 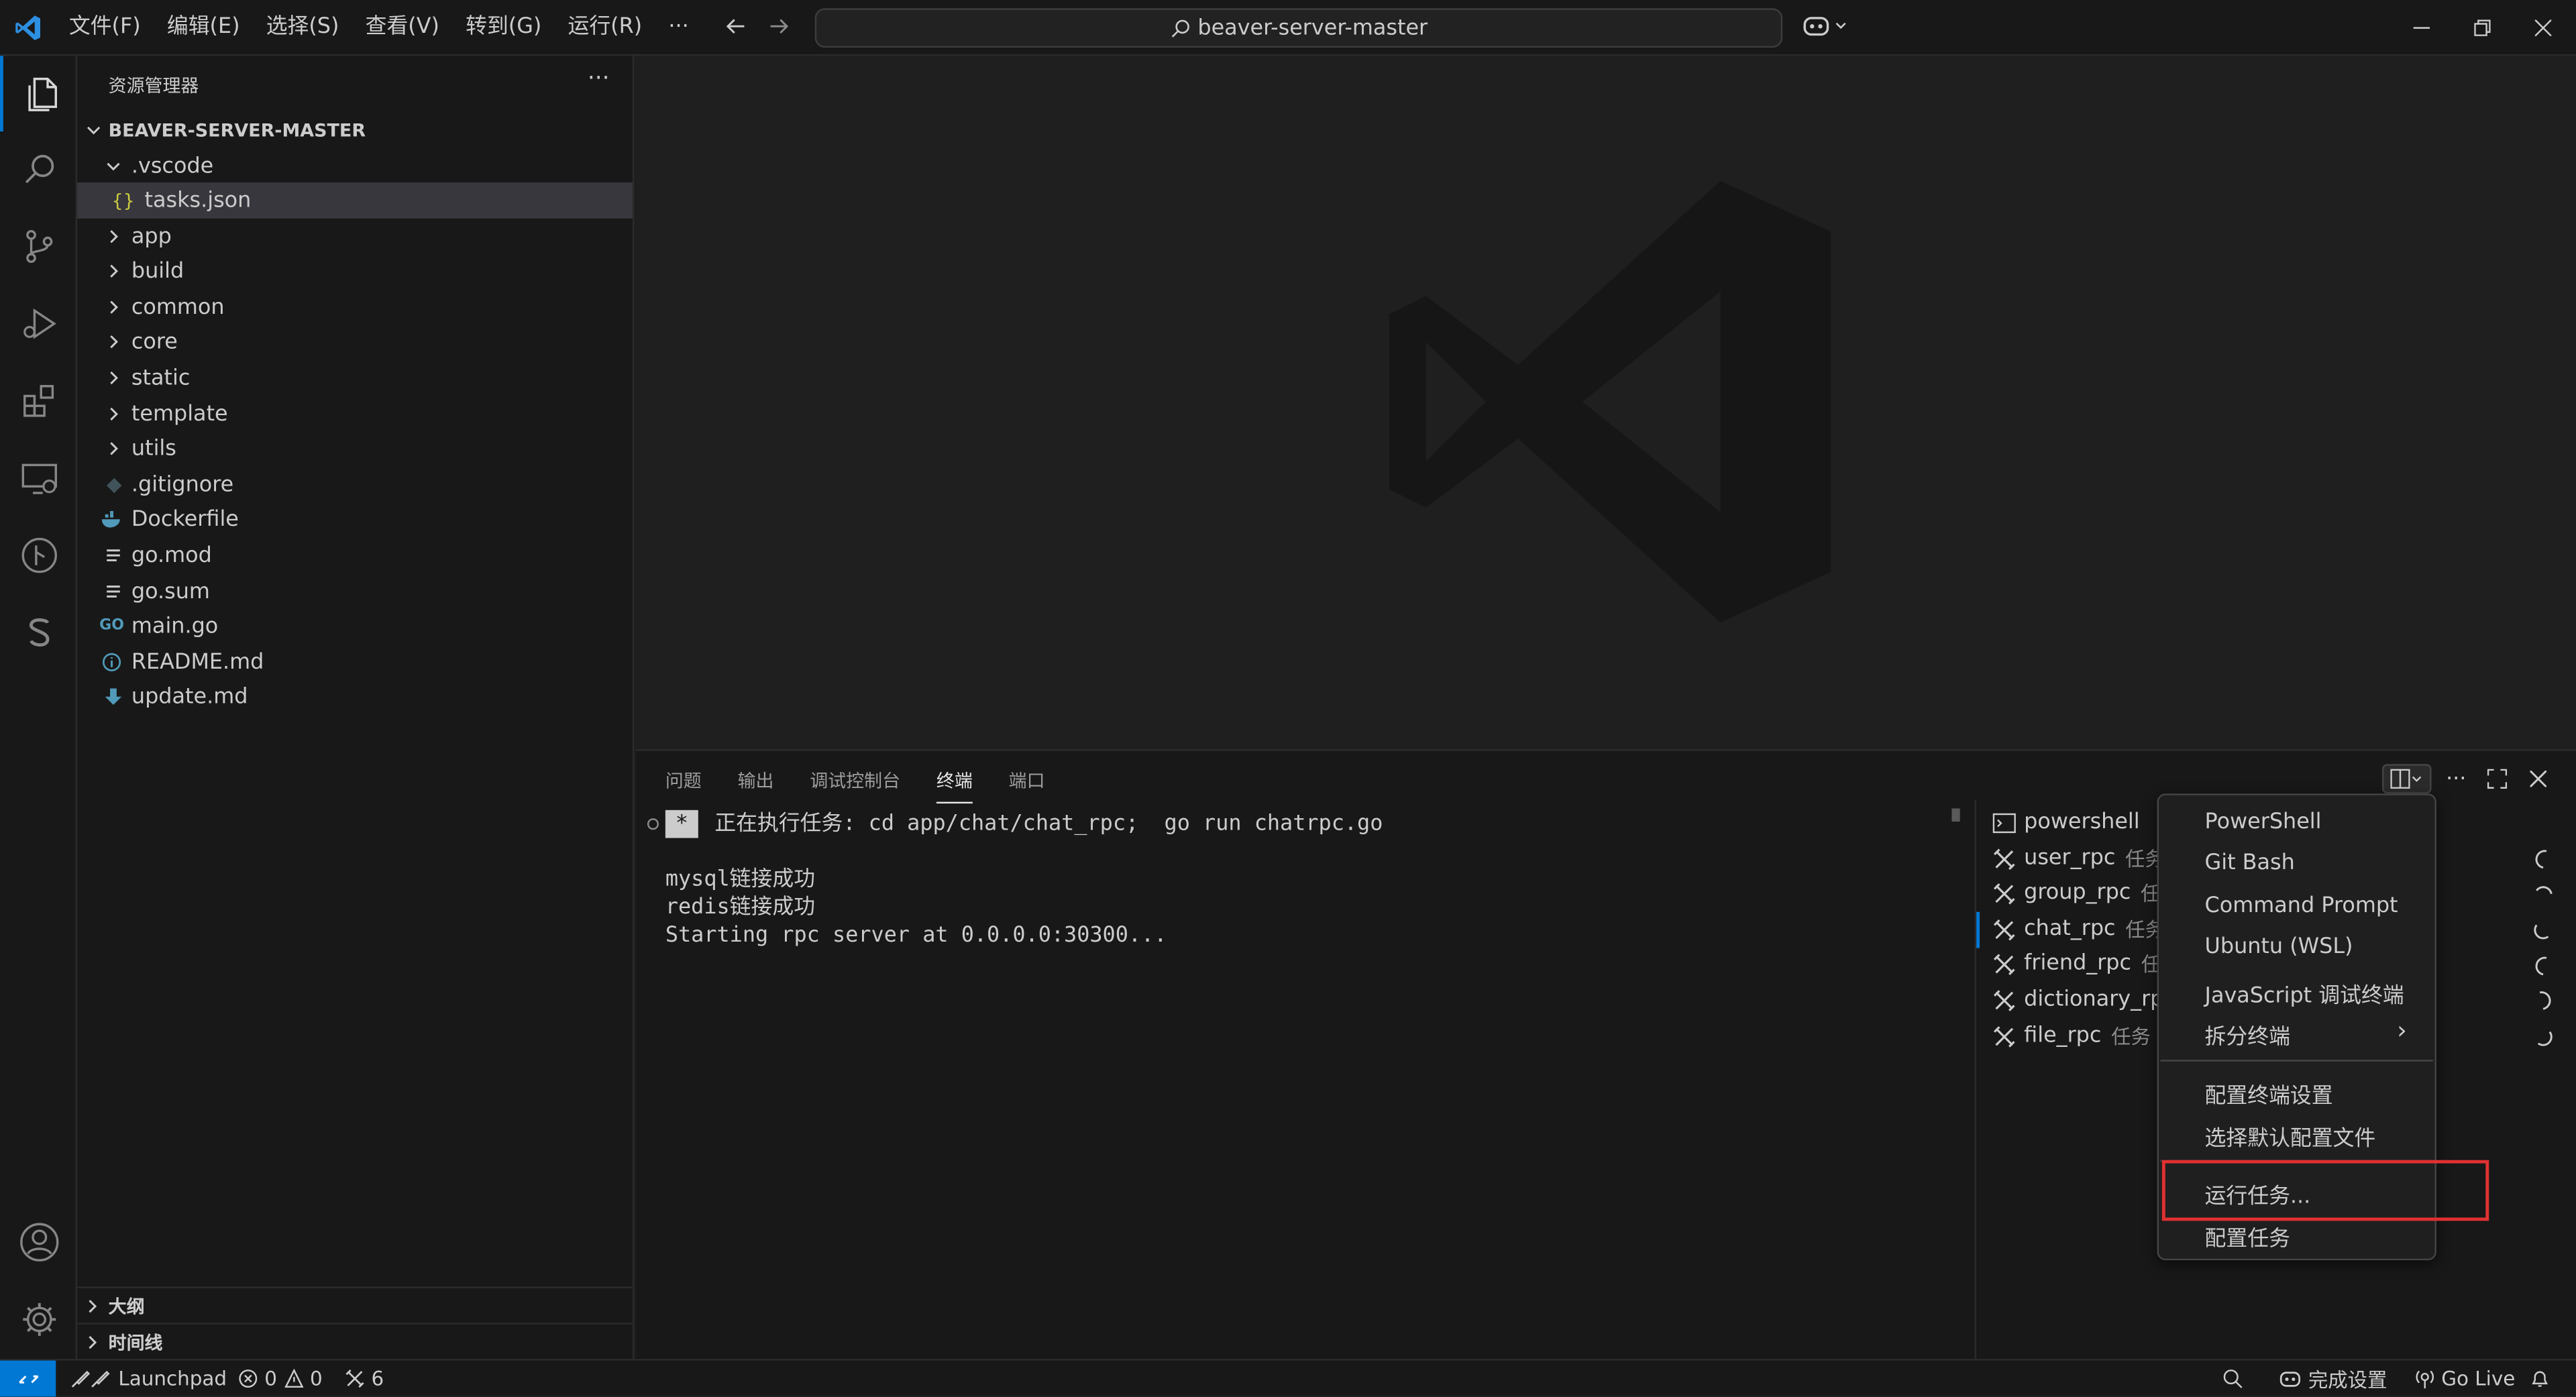 I want to click on command-center: beaver-server-master, so click(x=1298, y=28).